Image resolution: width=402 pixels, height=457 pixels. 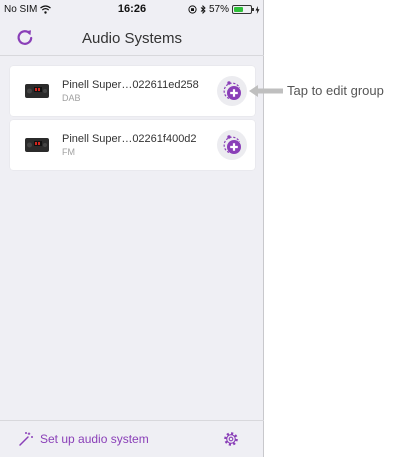 I want to click on setup-label: Set up audio system, so click(x=94, y=439).